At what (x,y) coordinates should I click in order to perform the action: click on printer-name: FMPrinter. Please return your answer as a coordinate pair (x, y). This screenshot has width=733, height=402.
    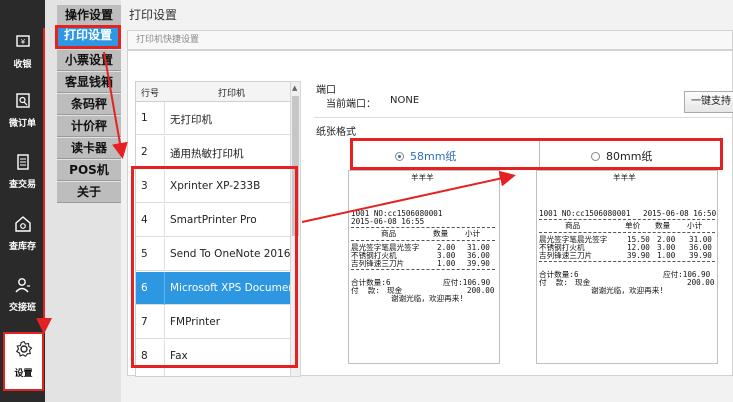
    Looking at the image, I should click on (195, 322).